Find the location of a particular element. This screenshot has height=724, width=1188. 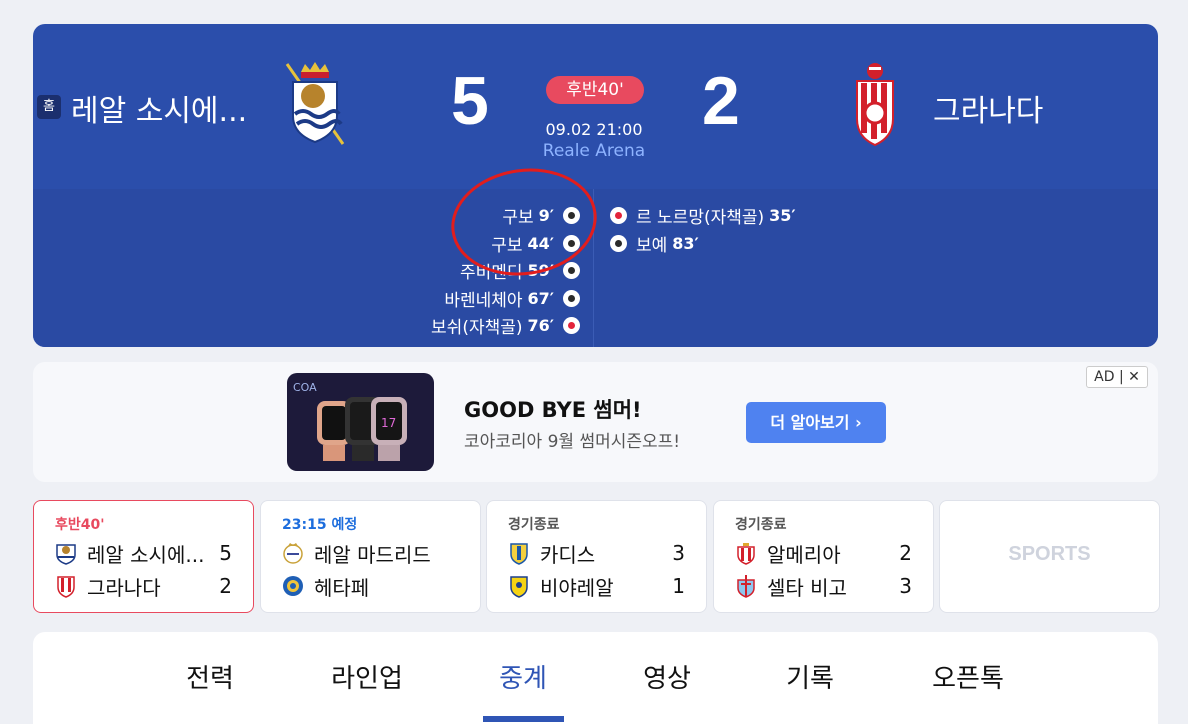

goal-item: 르 노르망(자책골) 35′ is located at coordinates (703, 216).